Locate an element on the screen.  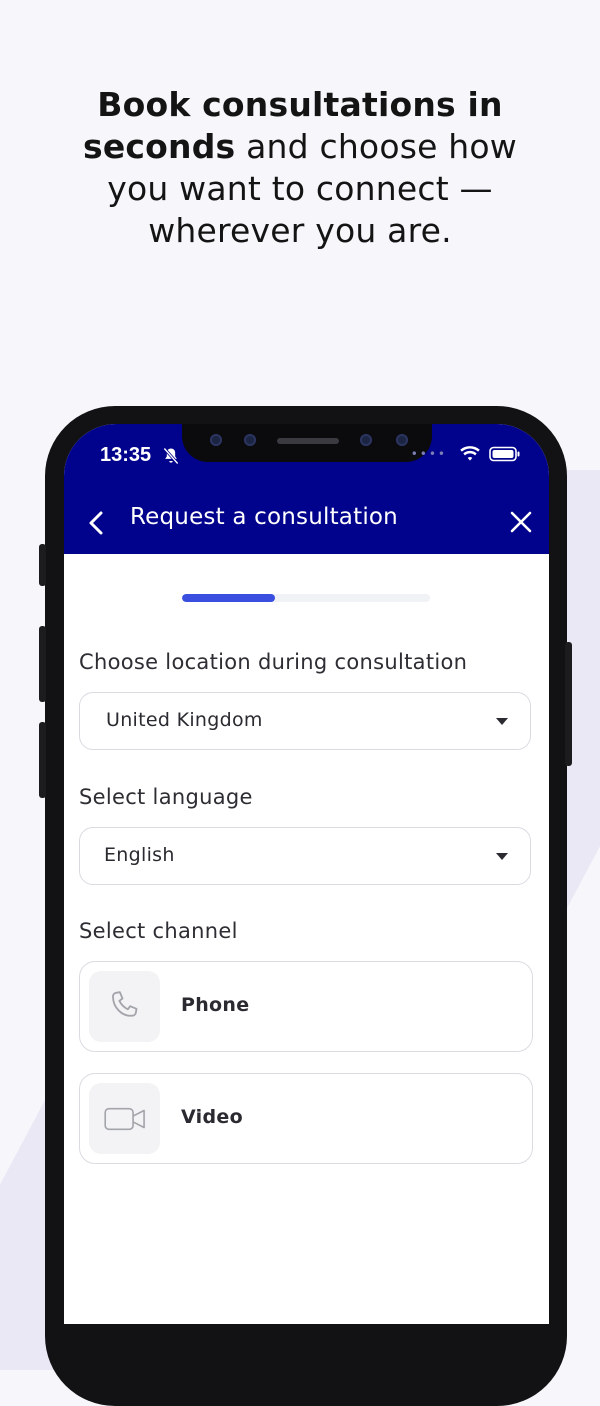
headline-line-2: and choose how is located at coordinates (376, 146).